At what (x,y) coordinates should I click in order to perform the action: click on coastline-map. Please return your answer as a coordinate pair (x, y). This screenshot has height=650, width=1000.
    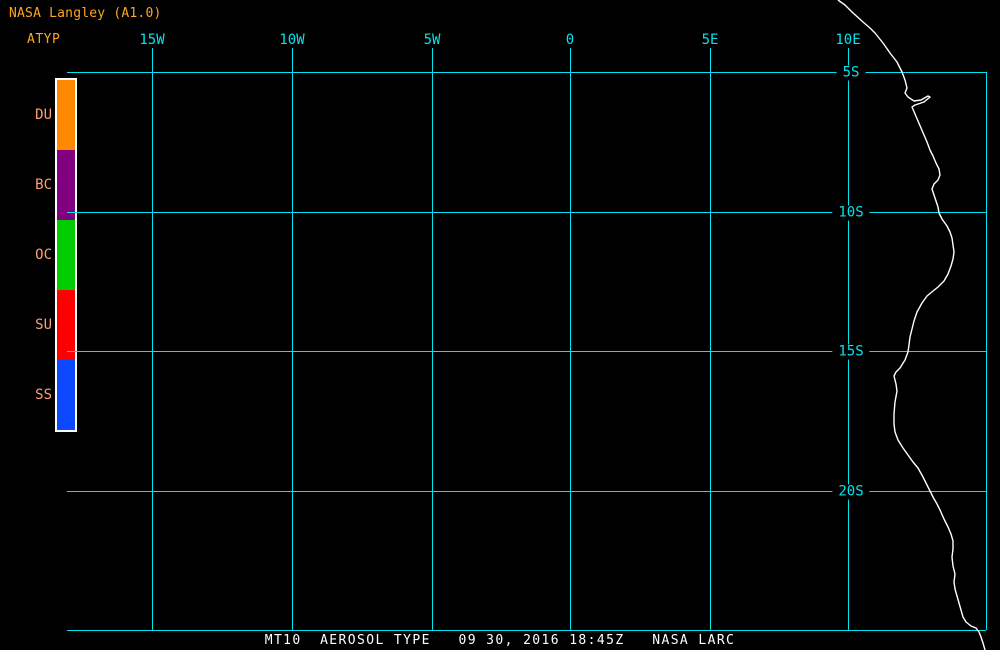
    Looking at the image, I should click on (911, 325).